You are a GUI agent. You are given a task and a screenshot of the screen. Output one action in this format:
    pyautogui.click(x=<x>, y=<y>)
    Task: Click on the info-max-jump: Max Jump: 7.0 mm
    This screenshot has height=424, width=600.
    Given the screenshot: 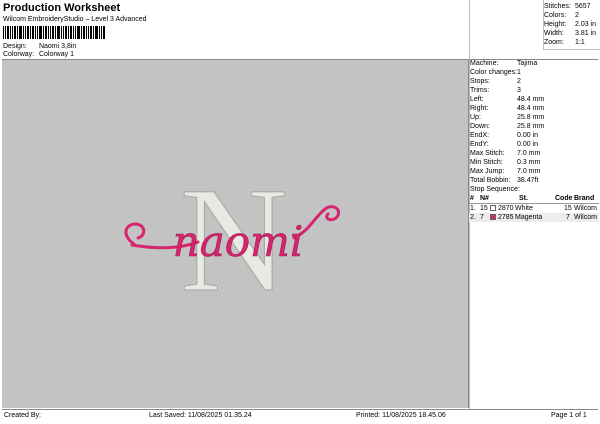 What is the action you would take?
    pyautogui.click(x=505, y=171)
    